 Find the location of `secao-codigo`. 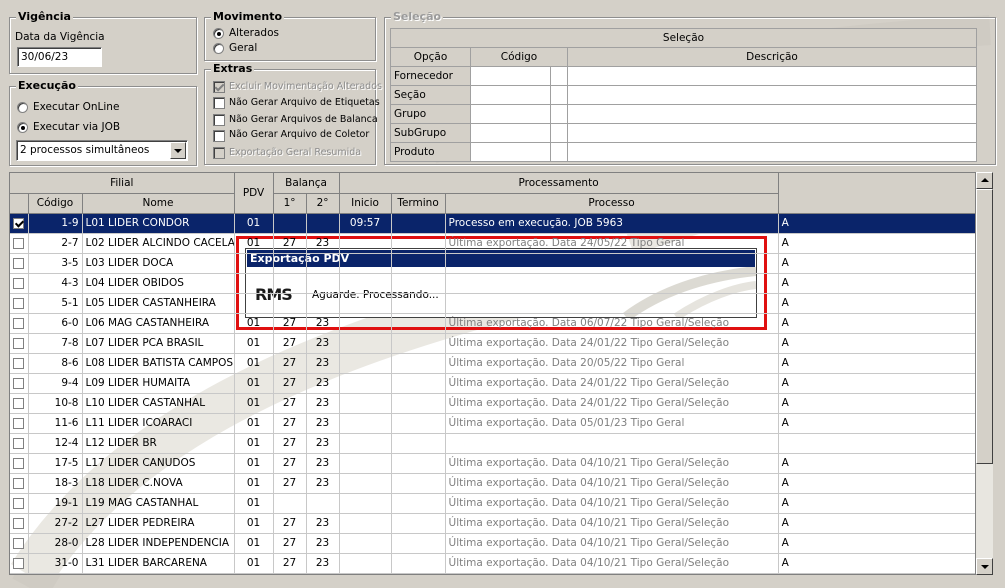

secao-codigo is located at coordinates (510, 95).